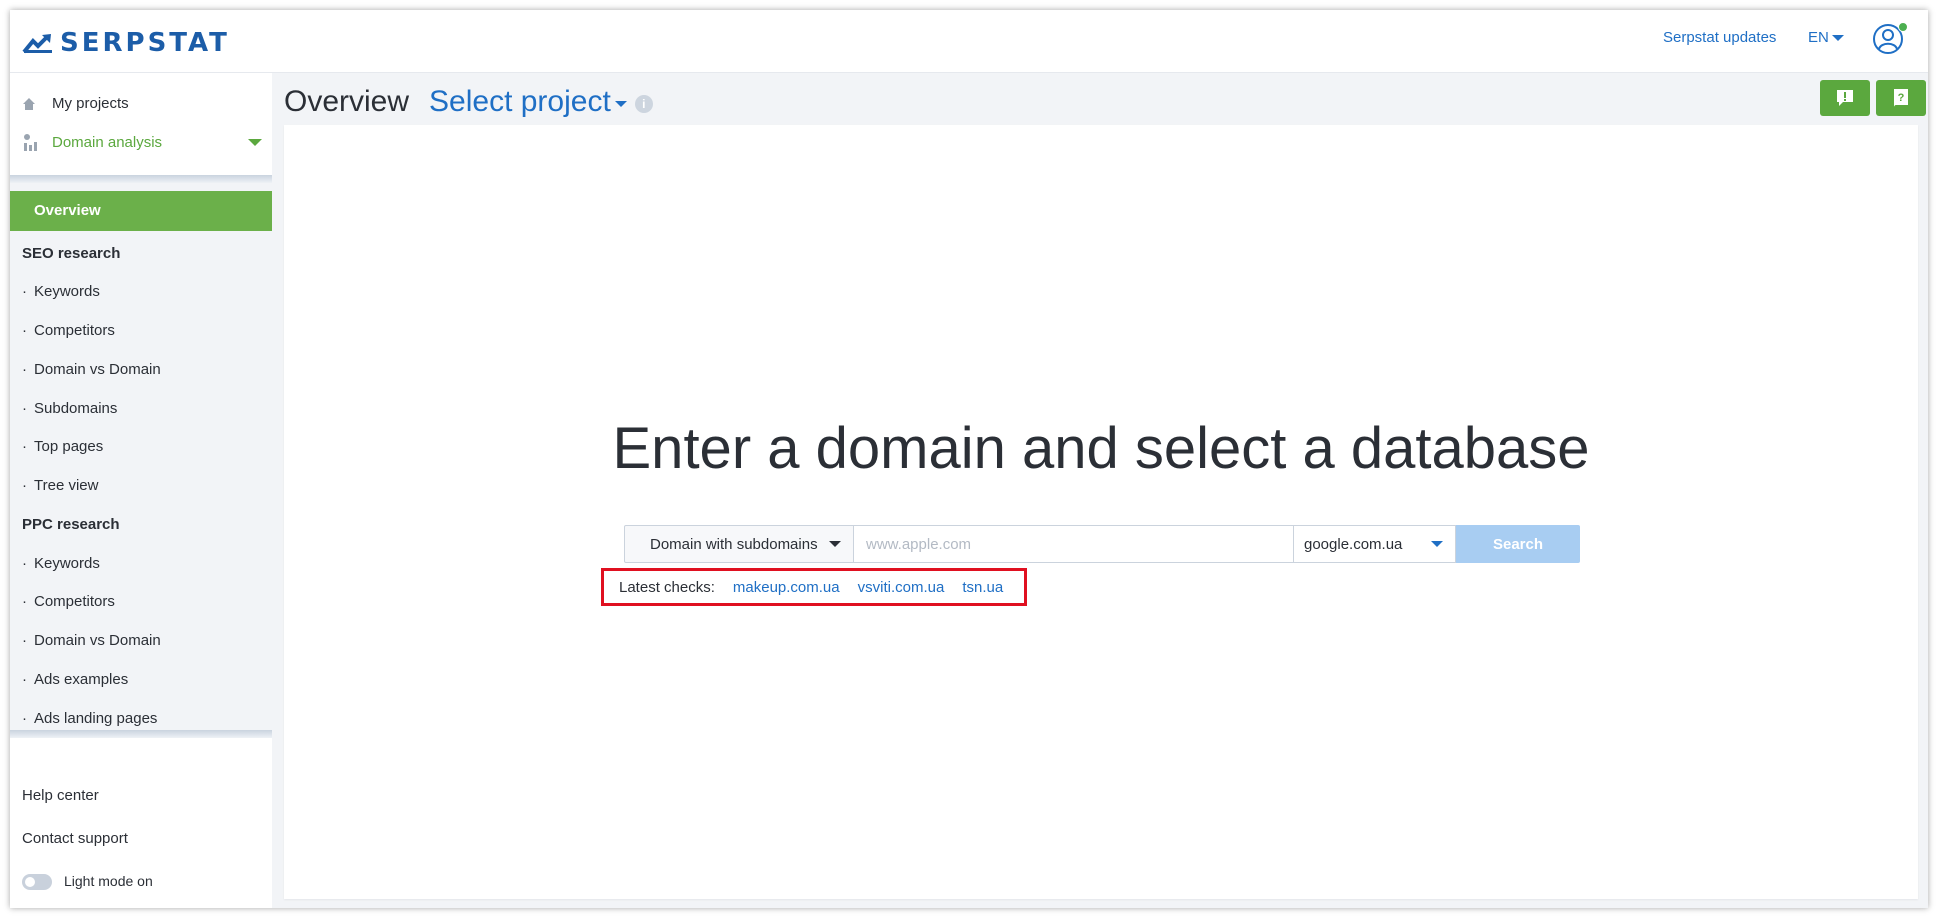 This screenshot has height=918, width=1938. What do you see at coordinates (30, 142) in the screenshot?
I see `domain-analysis-icon` at bounding box center [30, 142].